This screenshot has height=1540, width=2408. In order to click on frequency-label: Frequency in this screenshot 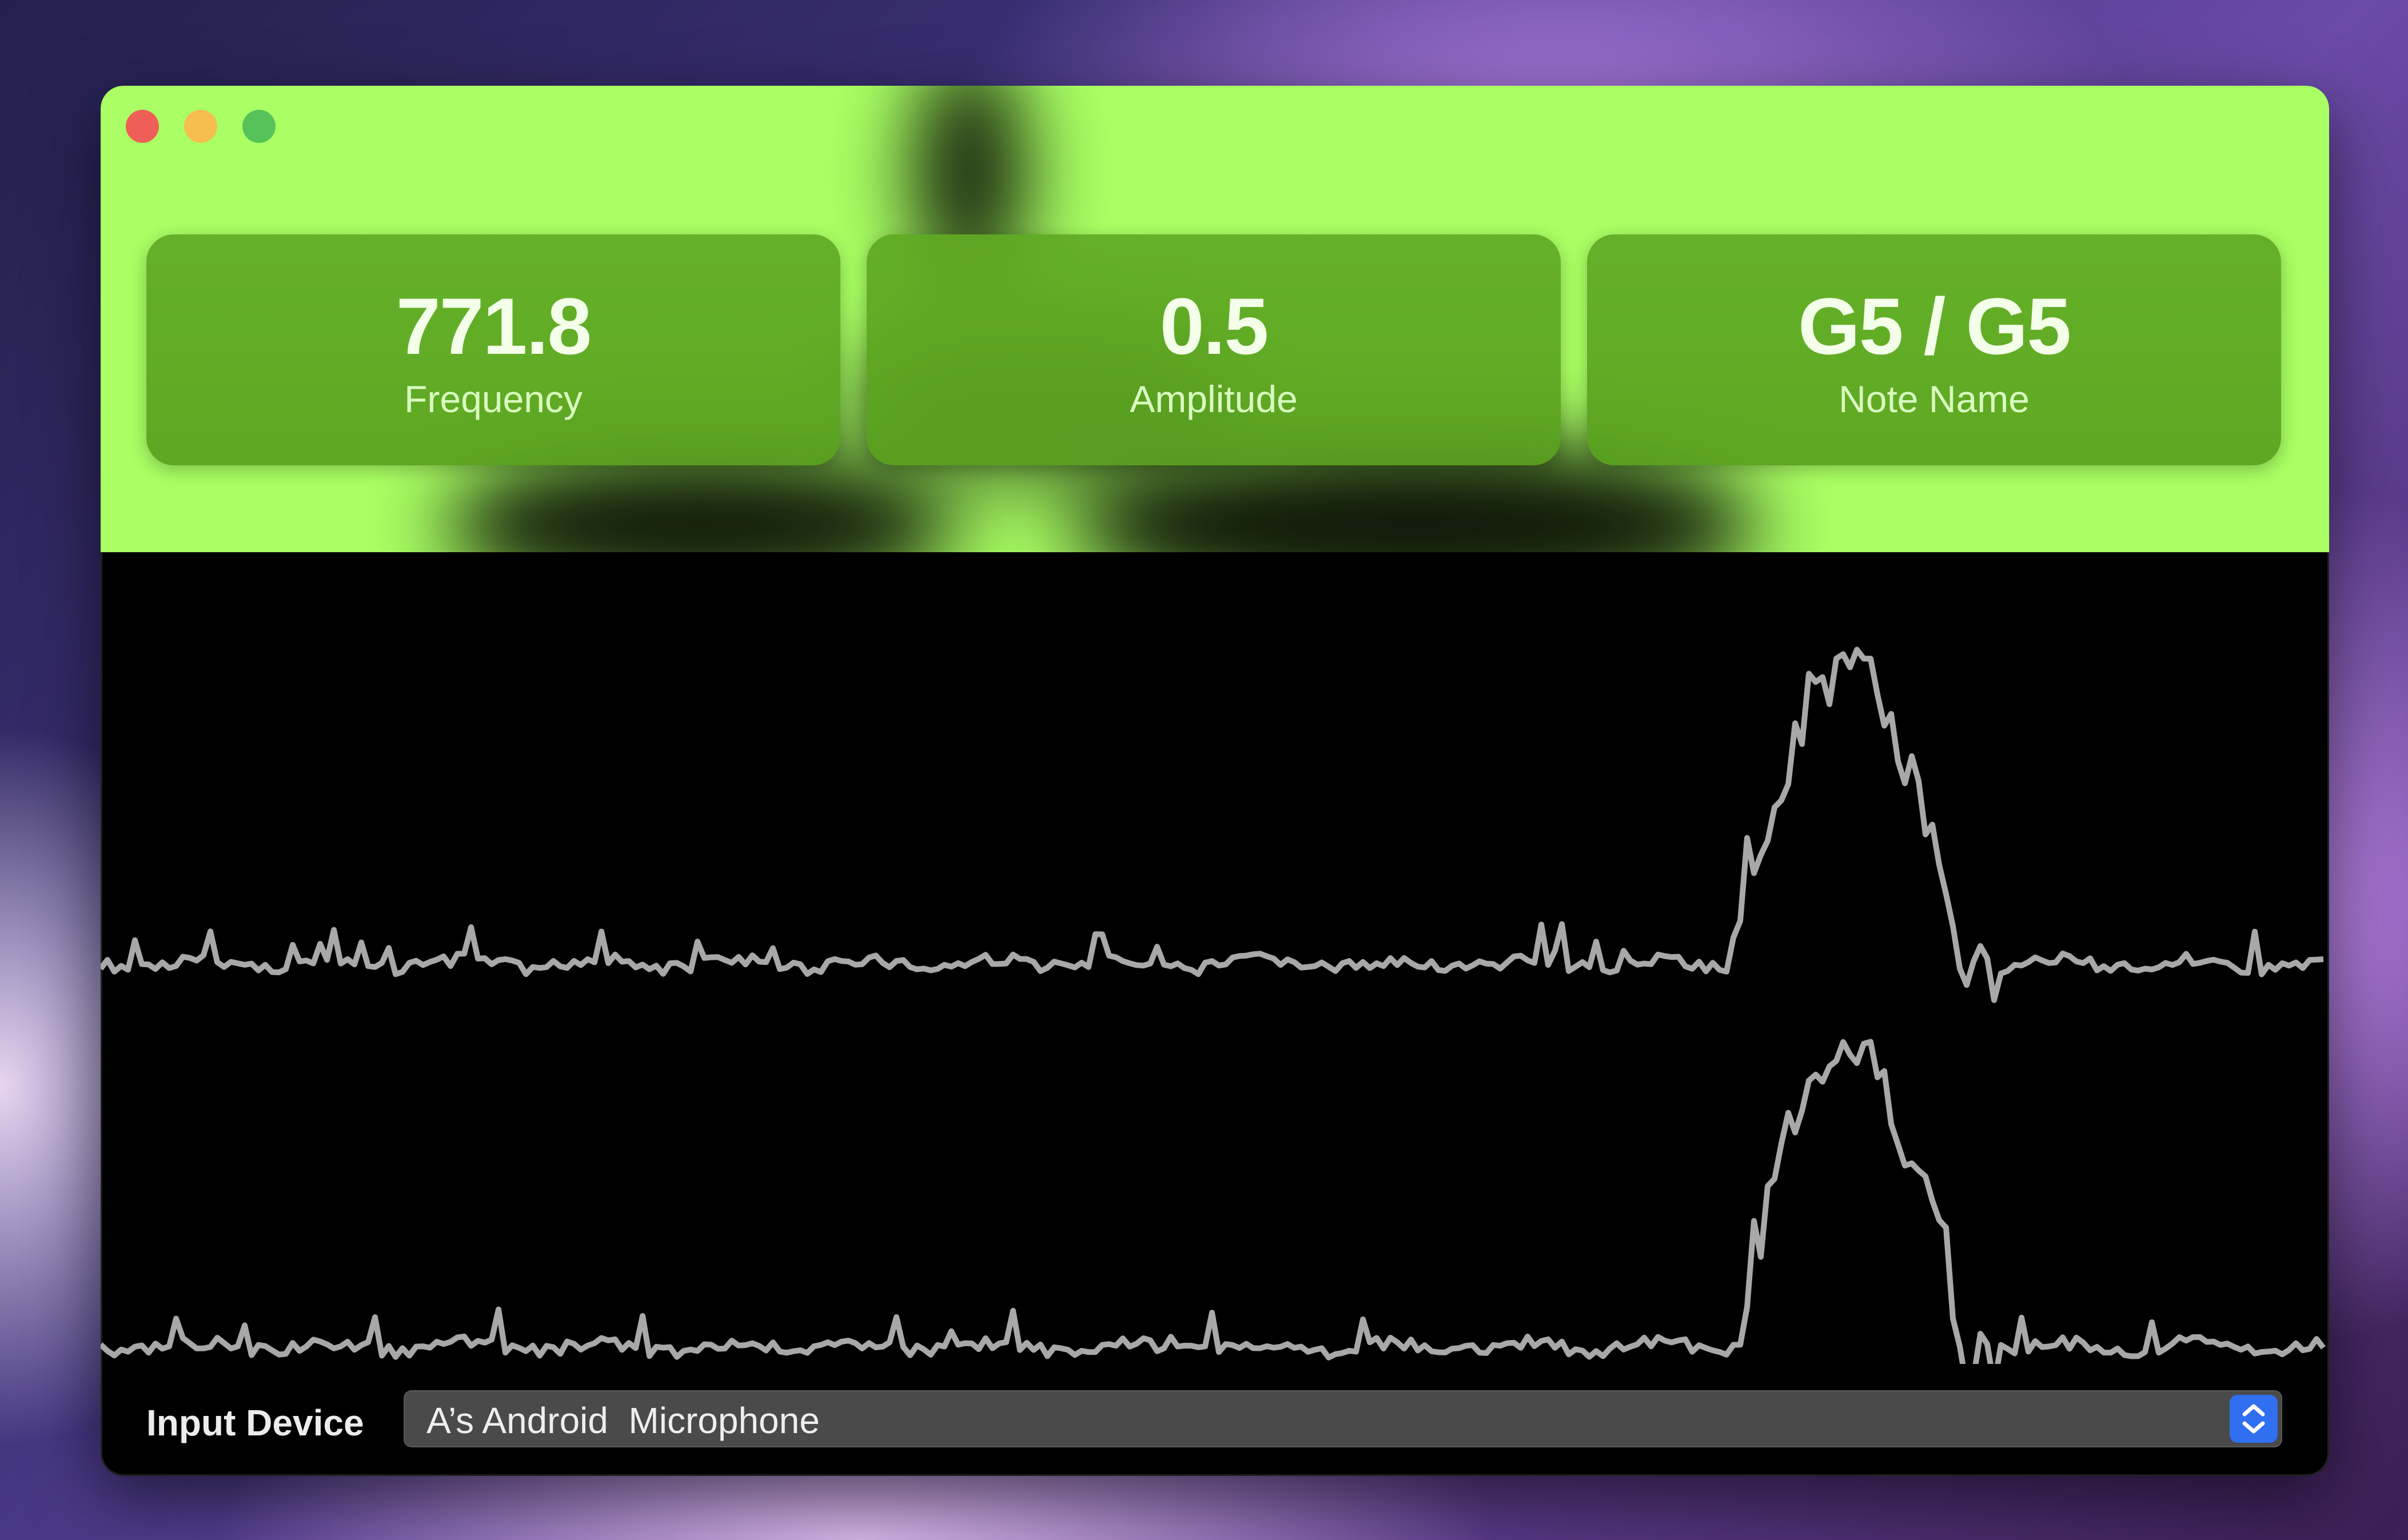, I will do `click(494, 399)`.